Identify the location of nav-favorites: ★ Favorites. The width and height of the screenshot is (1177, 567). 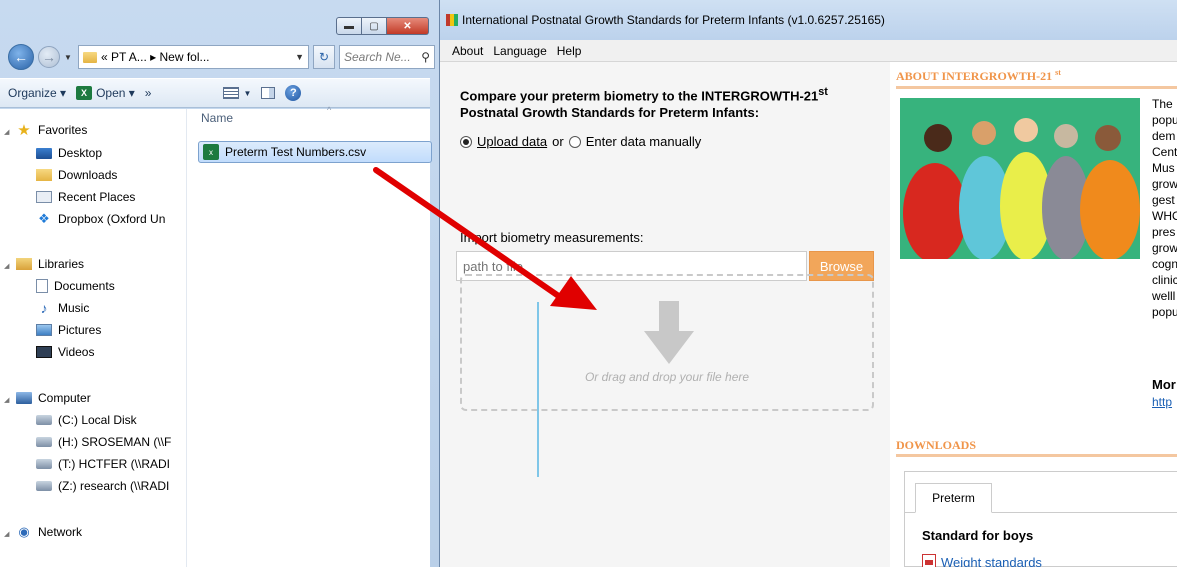
(51, 130).